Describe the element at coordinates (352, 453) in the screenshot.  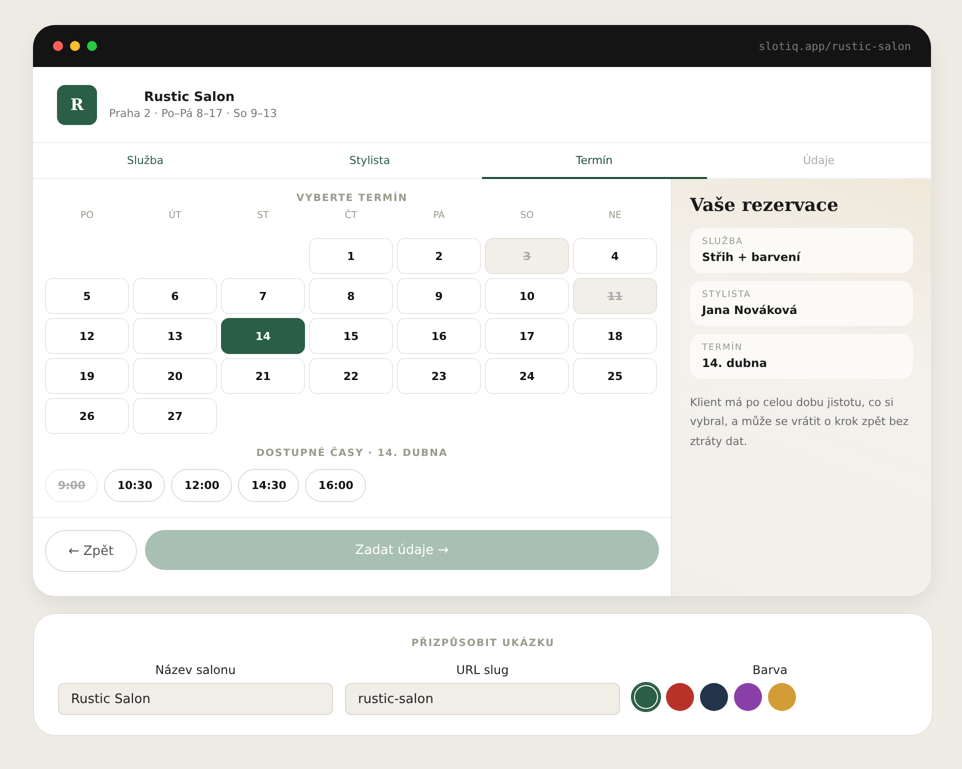
I see `section-heading: DOSTUPNÉ ČASY · 14. DUBNA` at that location.